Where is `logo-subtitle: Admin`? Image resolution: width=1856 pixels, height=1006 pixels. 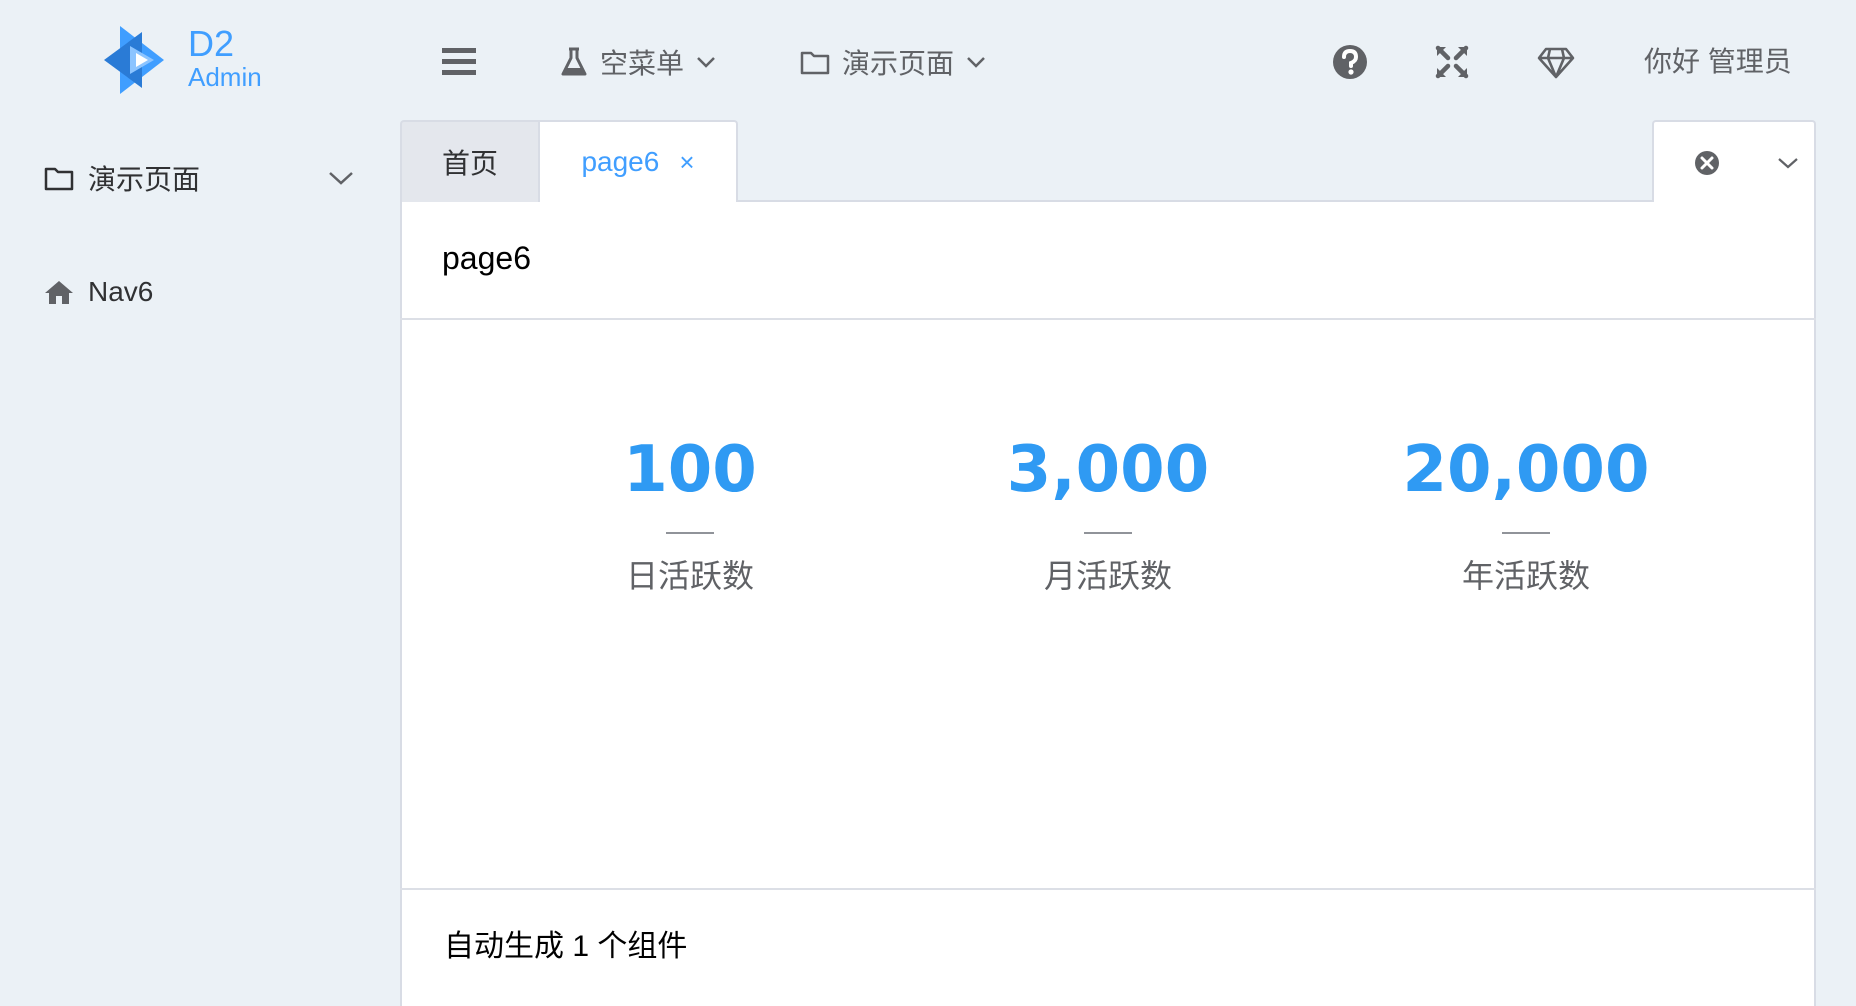 logo-subtitle: Admin is located at coordinates (225, 77).